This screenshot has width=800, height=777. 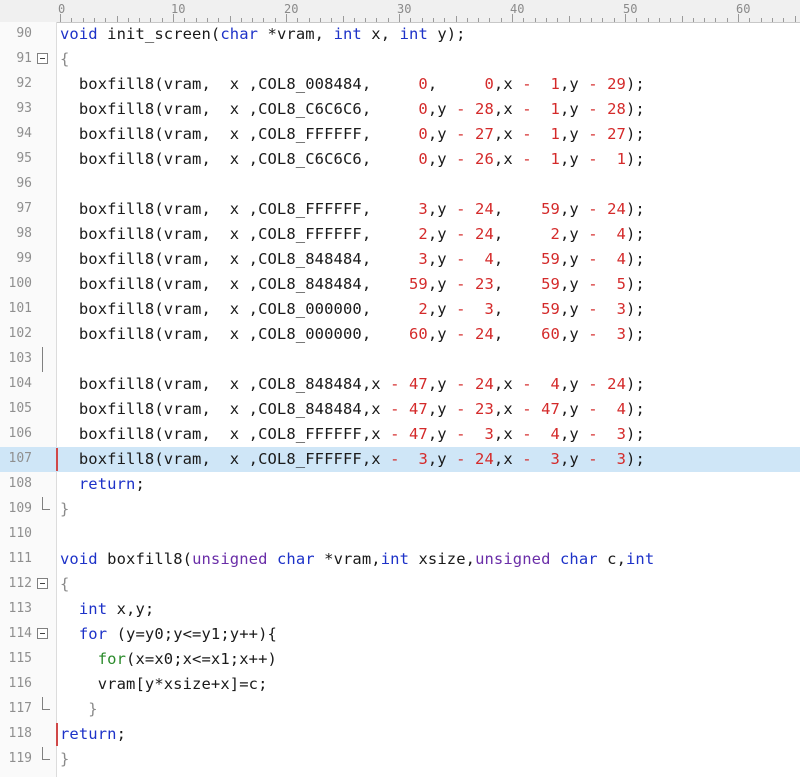 What do you see at coordinates (484, 284) in the screenshot?
I see `code-token: 23` at bounding box center [484, 284].